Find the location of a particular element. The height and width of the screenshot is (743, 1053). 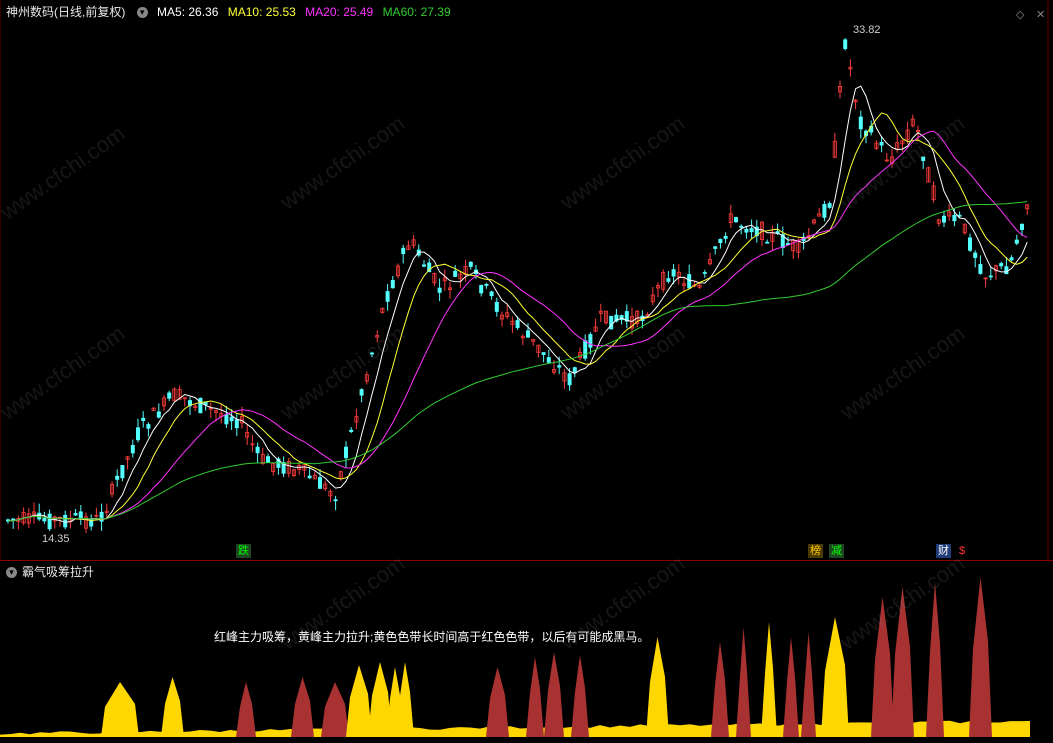

marker-jian: 减 is located at coordinates (836, 551).